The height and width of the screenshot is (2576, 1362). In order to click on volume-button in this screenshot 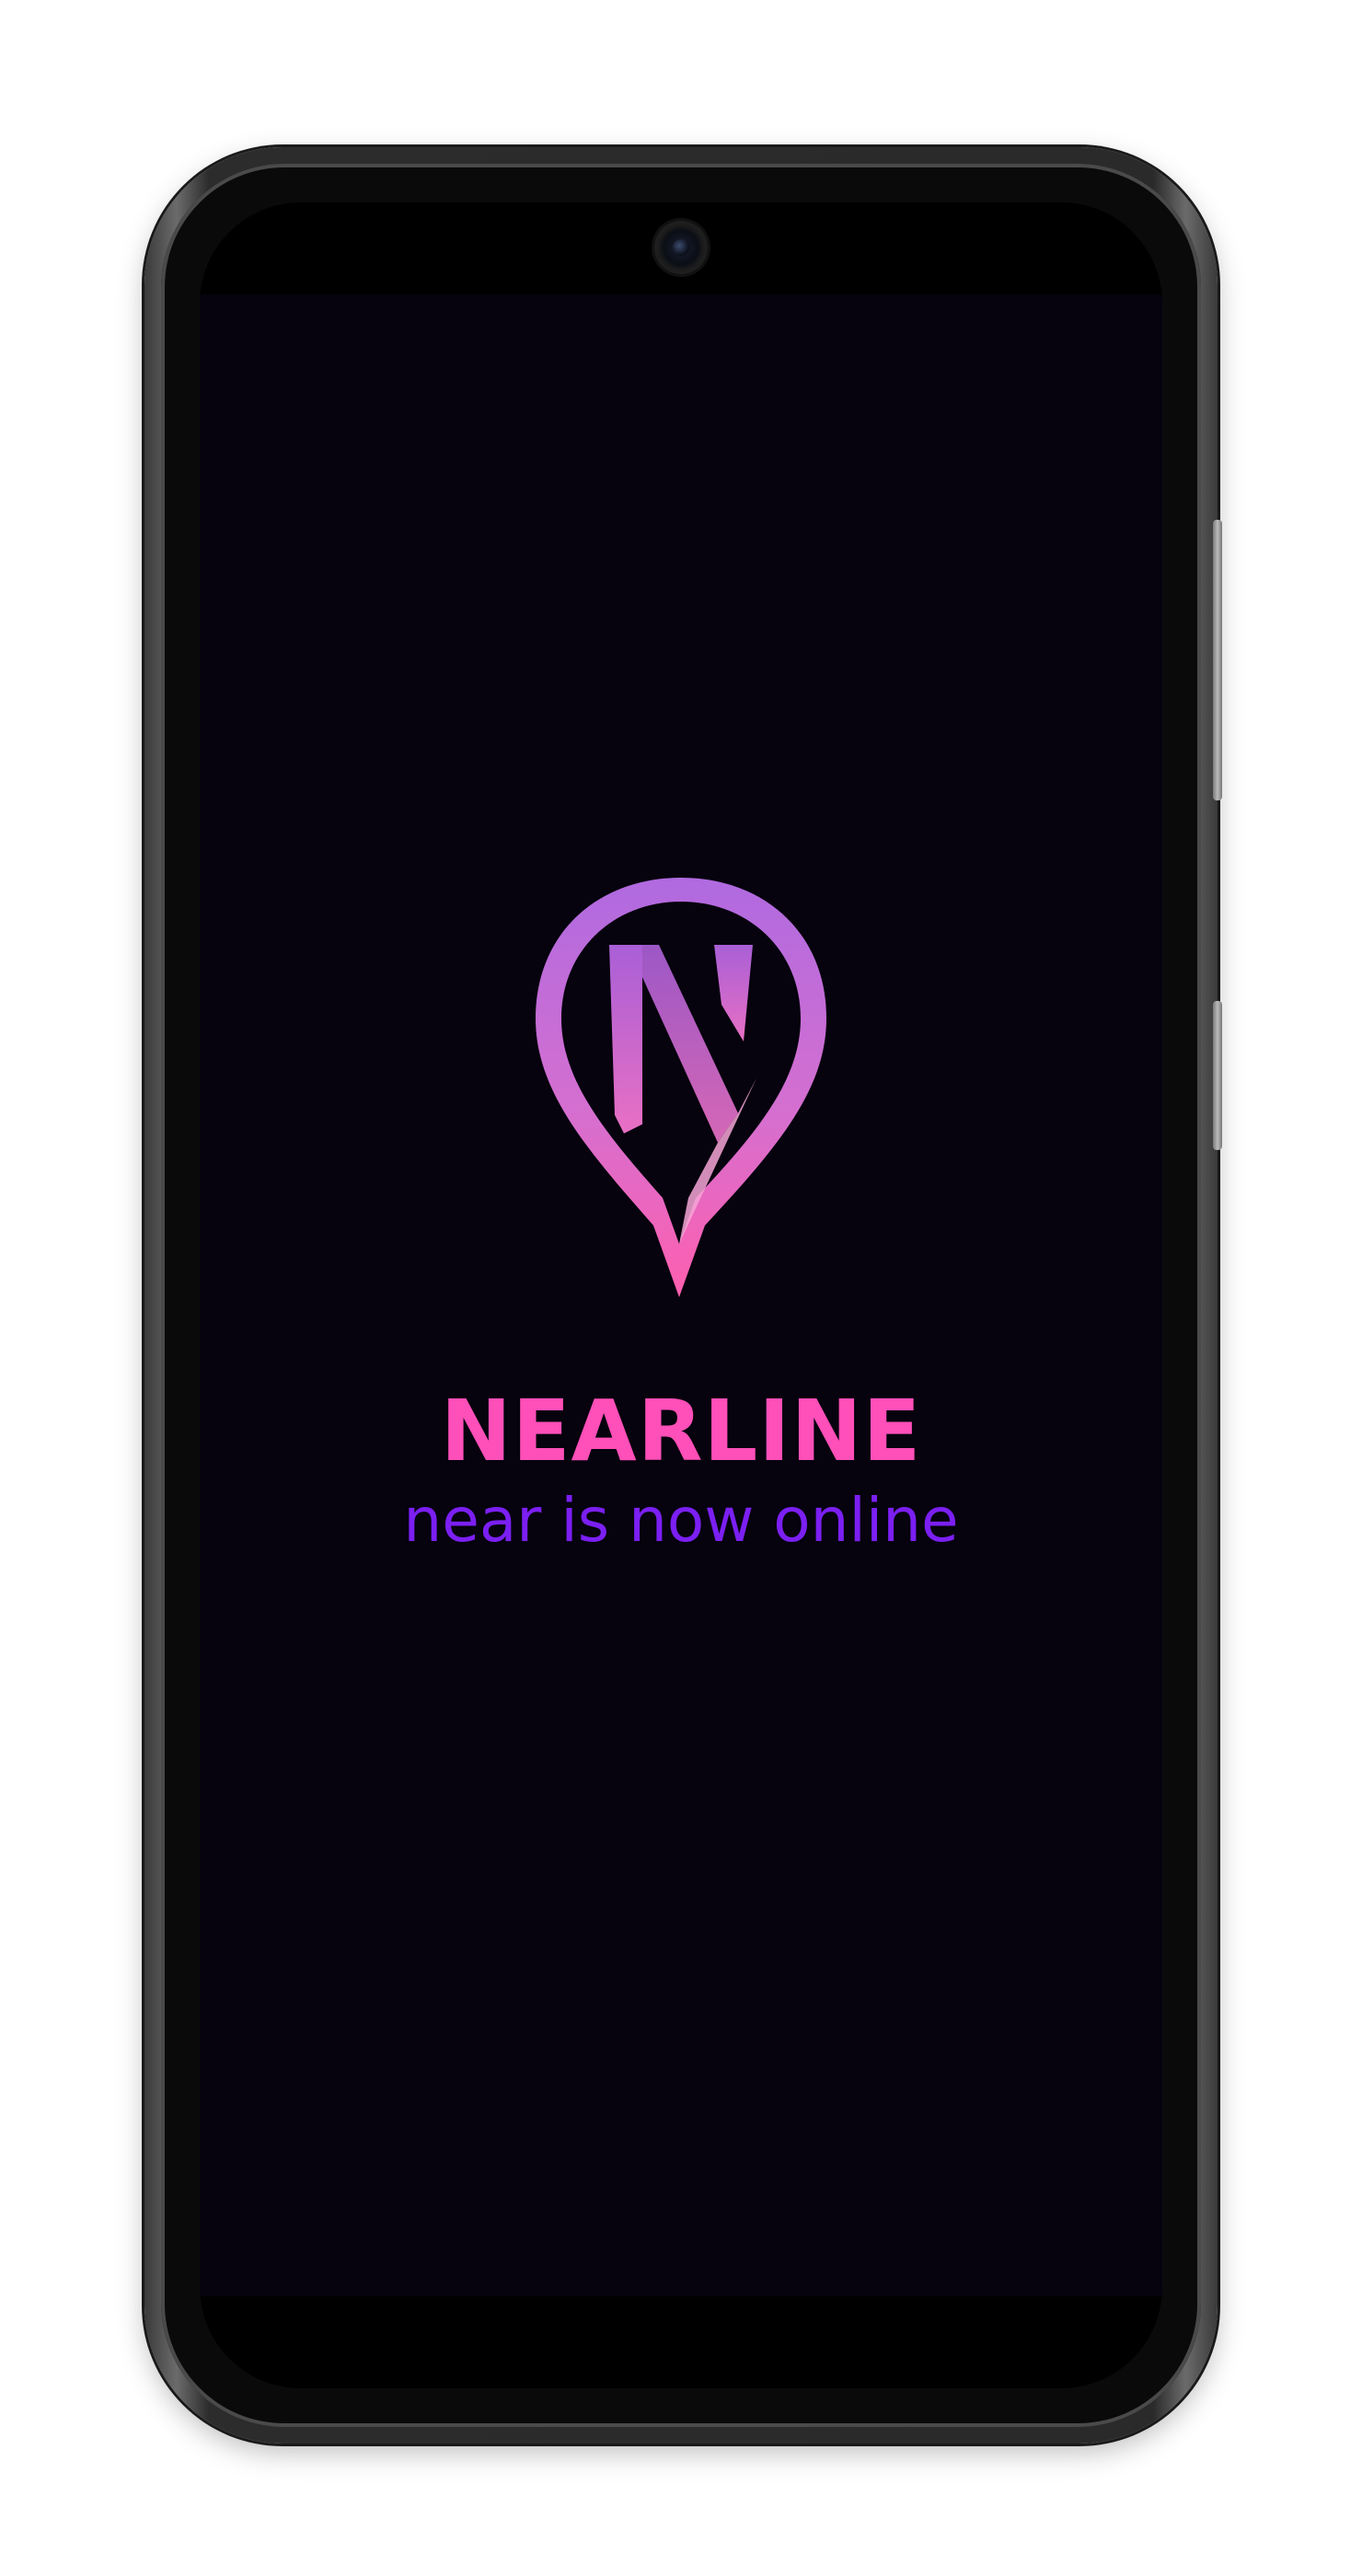, I will do `click(1217, 1075)`.